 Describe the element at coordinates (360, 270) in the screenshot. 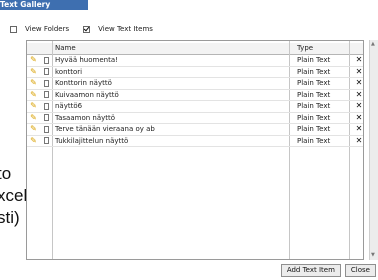

I see `close-button: Close` at that location.